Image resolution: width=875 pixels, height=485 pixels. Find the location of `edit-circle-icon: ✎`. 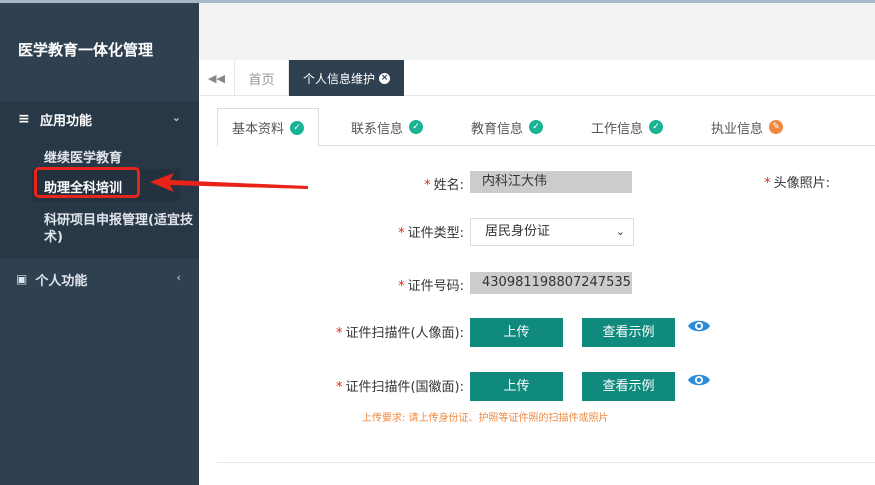

edit-circle-icon: ✎ is located at coordinates (776, 127).